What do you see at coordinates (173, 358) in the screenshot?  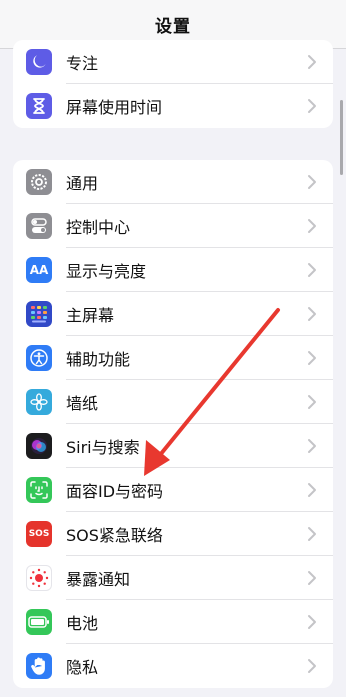 I see `settings-row-accessibility: 辅助功能` at bounding box center [173, 358].